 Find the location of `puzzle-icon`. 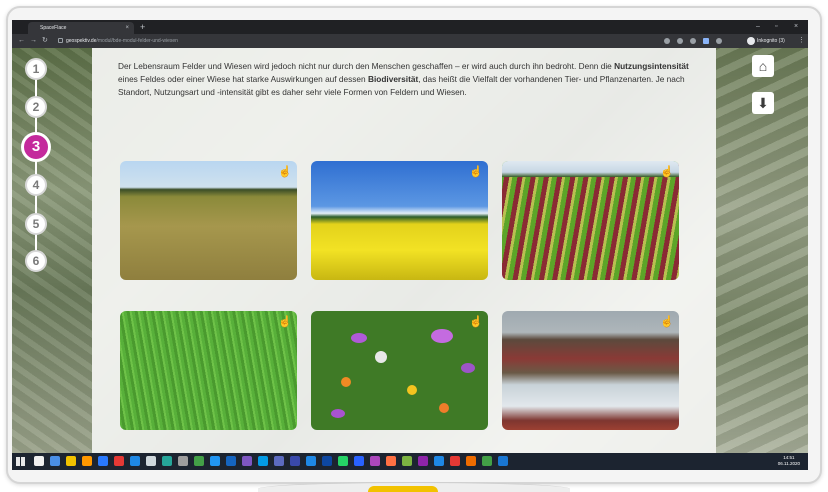

puzzle-icon is located at coordinates (719, 41).